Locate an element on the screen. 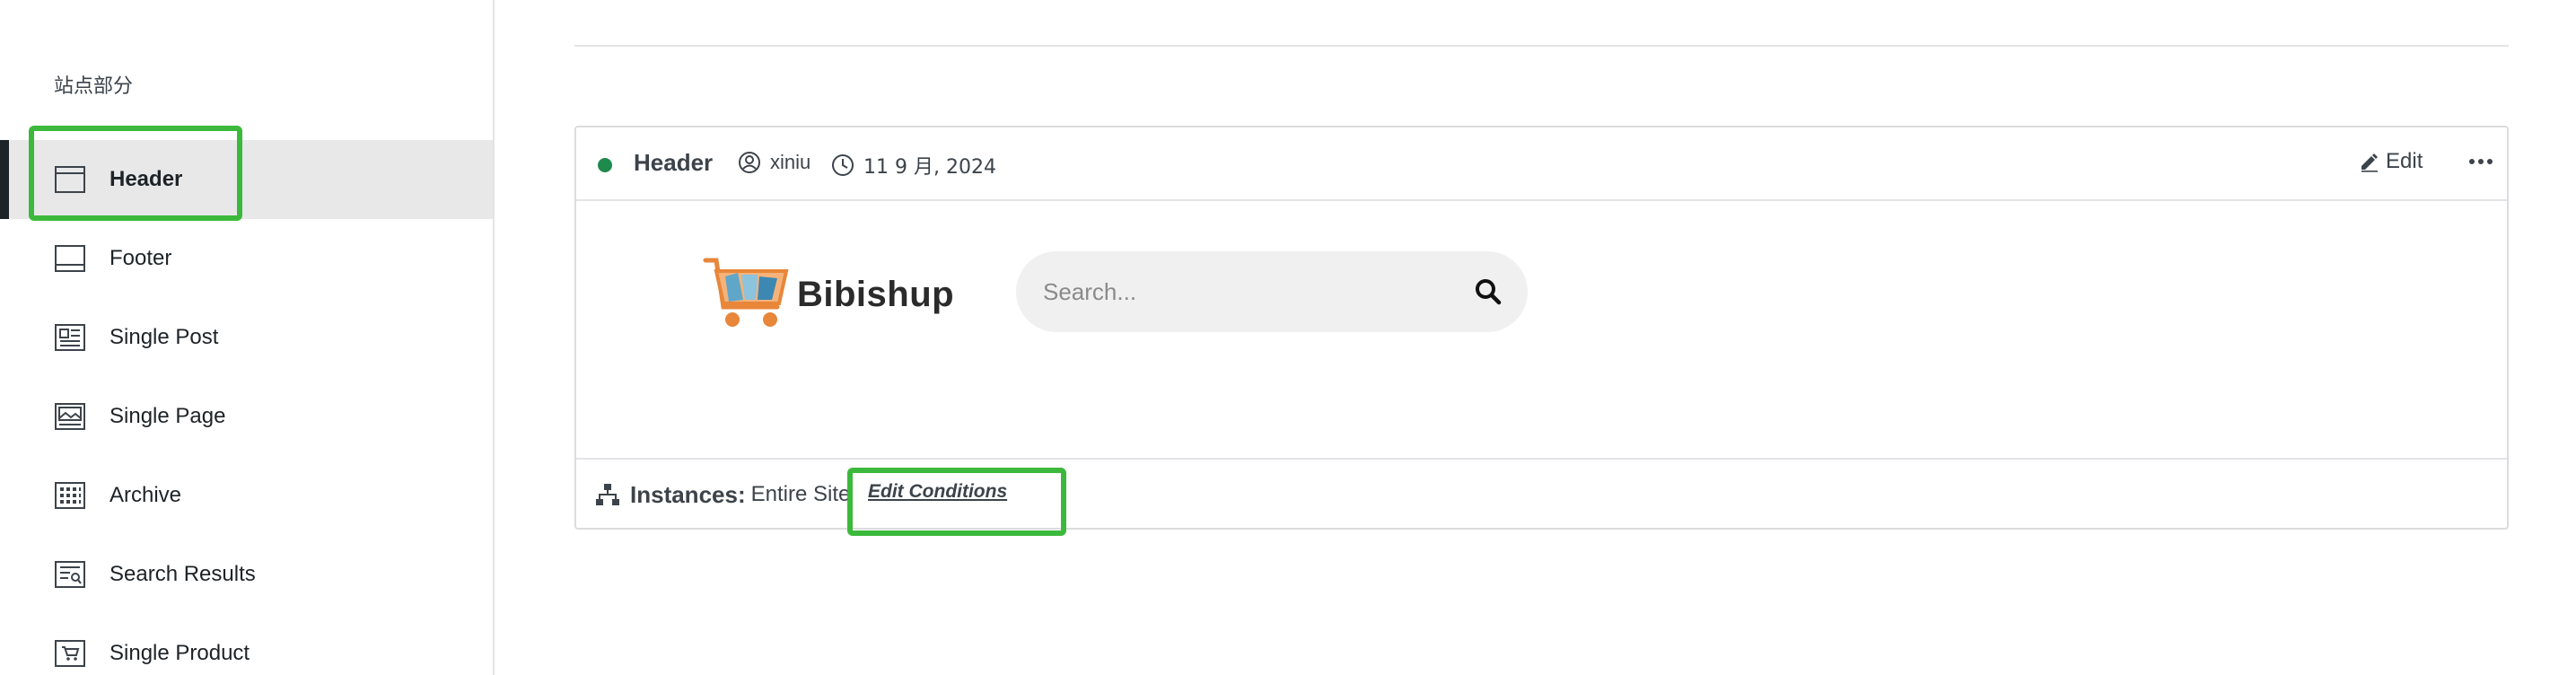  edit-button: Edit is located at coordinates (2391, 161).